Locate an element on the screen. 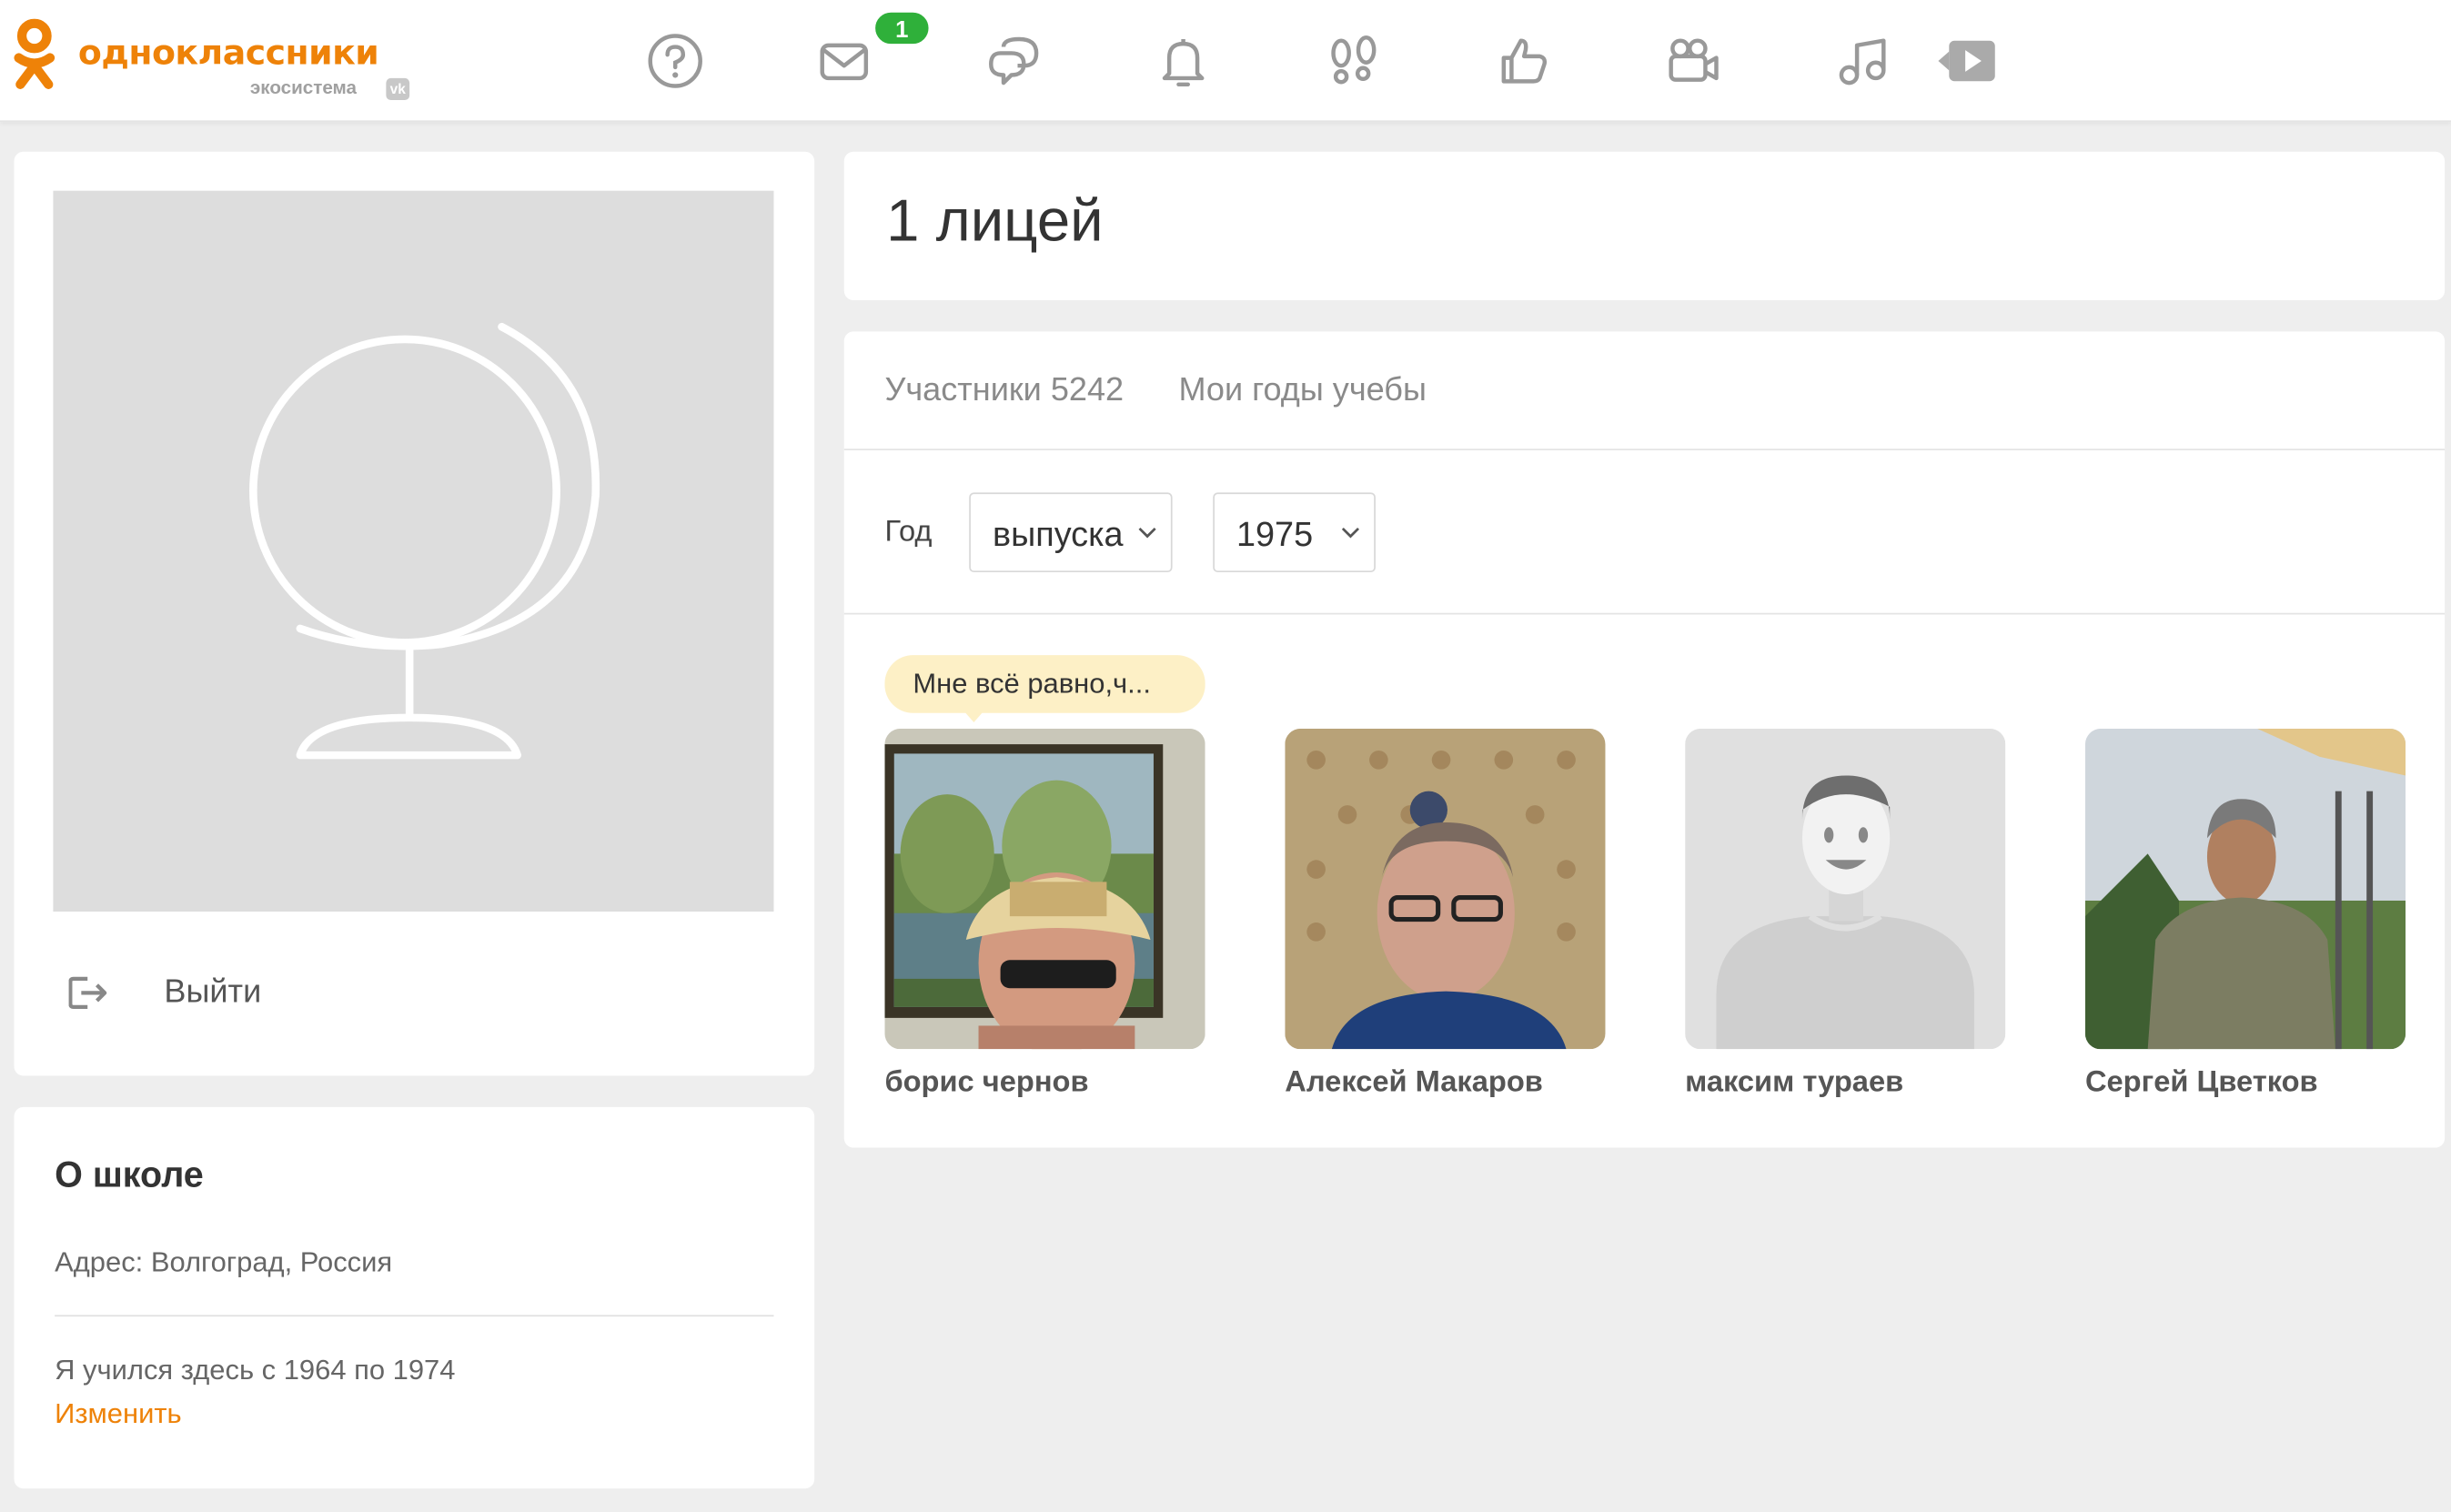 The image size is (2451, 1512). brand-name: одноклассники is located at coordinates (228, 54).